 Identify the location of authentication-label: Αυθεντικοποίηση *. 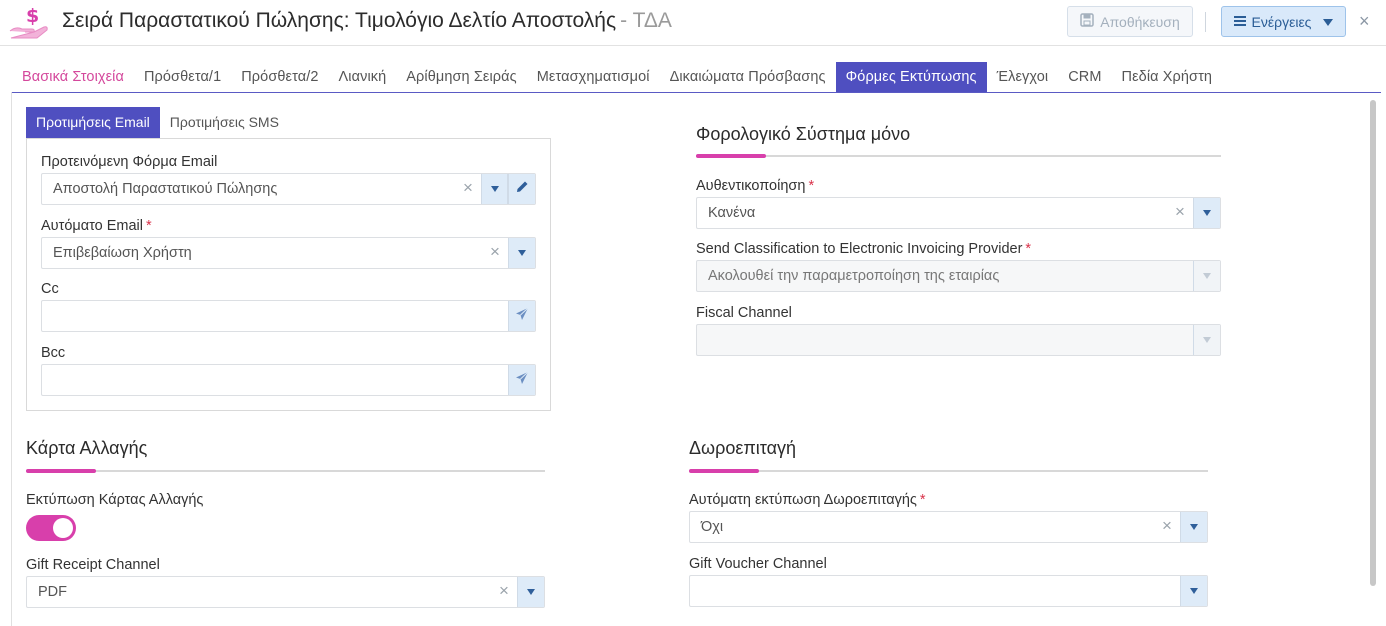
(755, 186).